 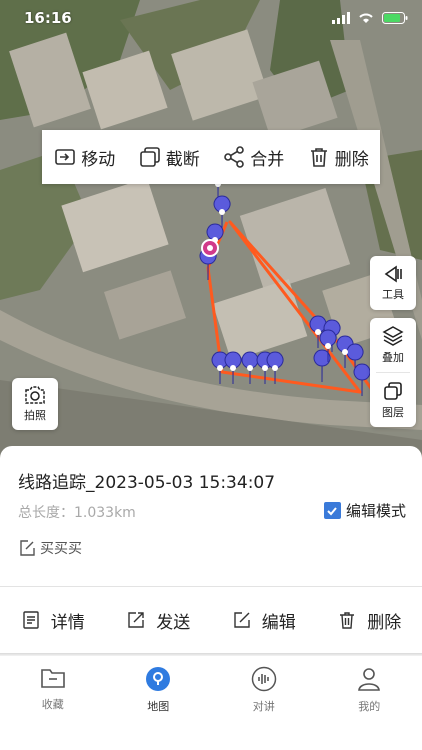 What do you see at coordinates (393, 336) in the screenshot?
I see `layers-stack-icon` at bounding box center [393, 336].